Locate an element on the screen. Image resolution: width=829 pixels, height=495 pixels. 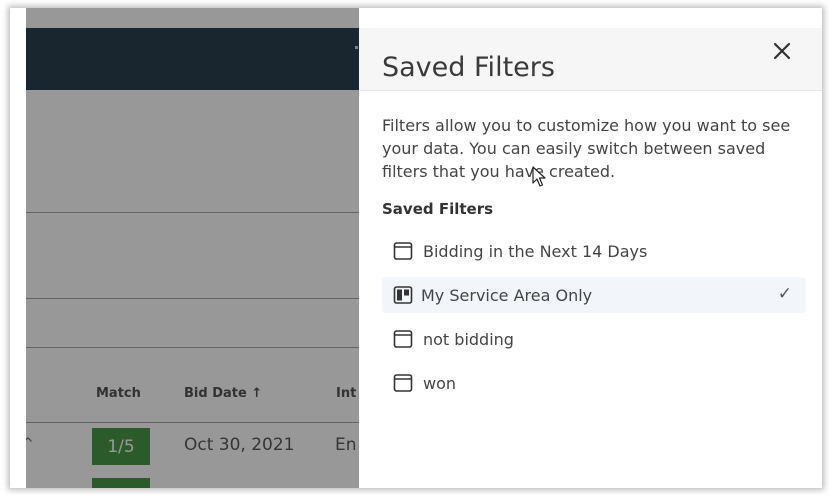
panel-title: Saved Filters is located at coordinates (468, 68).